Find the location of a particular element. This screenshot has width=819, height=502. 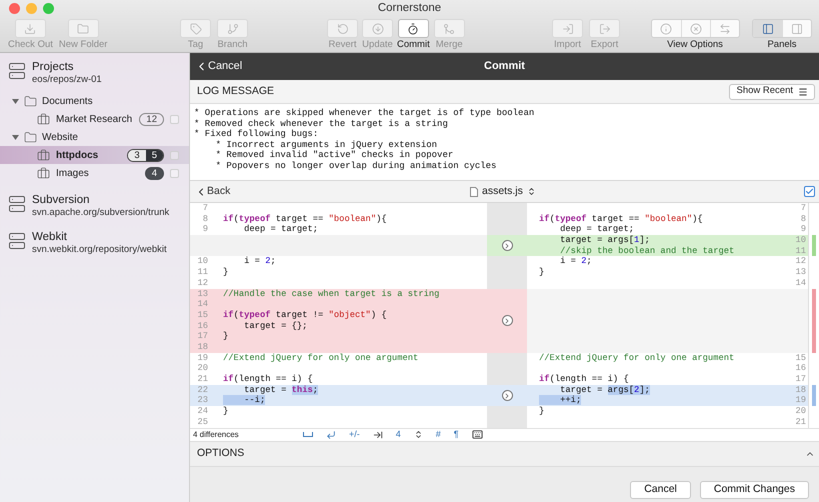

file-icon is located at coordinates (474, 191).